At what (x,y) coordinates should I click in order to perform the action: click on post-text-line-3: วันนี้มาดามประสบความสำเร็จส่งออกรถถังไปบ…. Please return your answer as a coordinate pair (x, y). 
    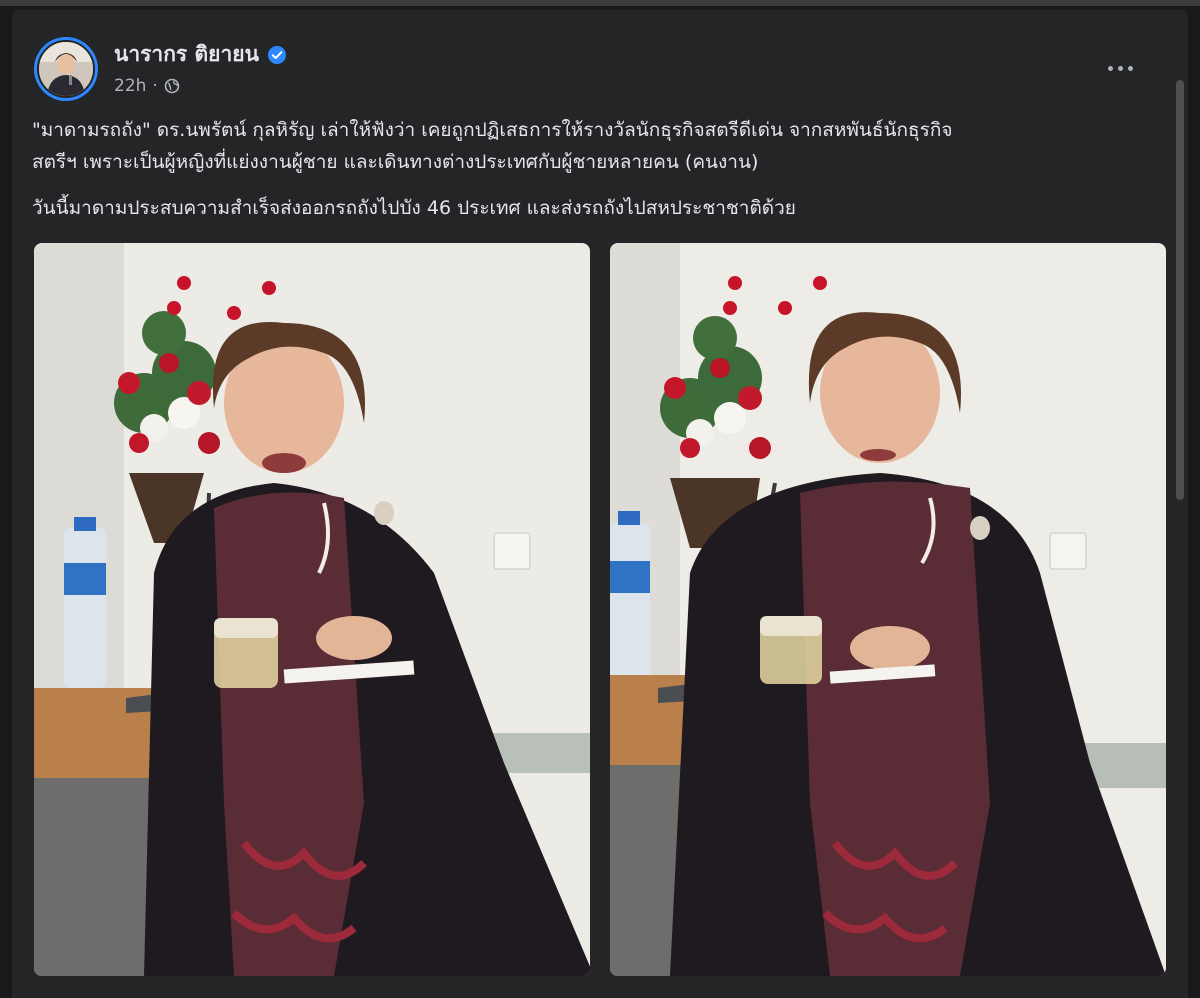
    Looking at the image, I should click on (414, 208).